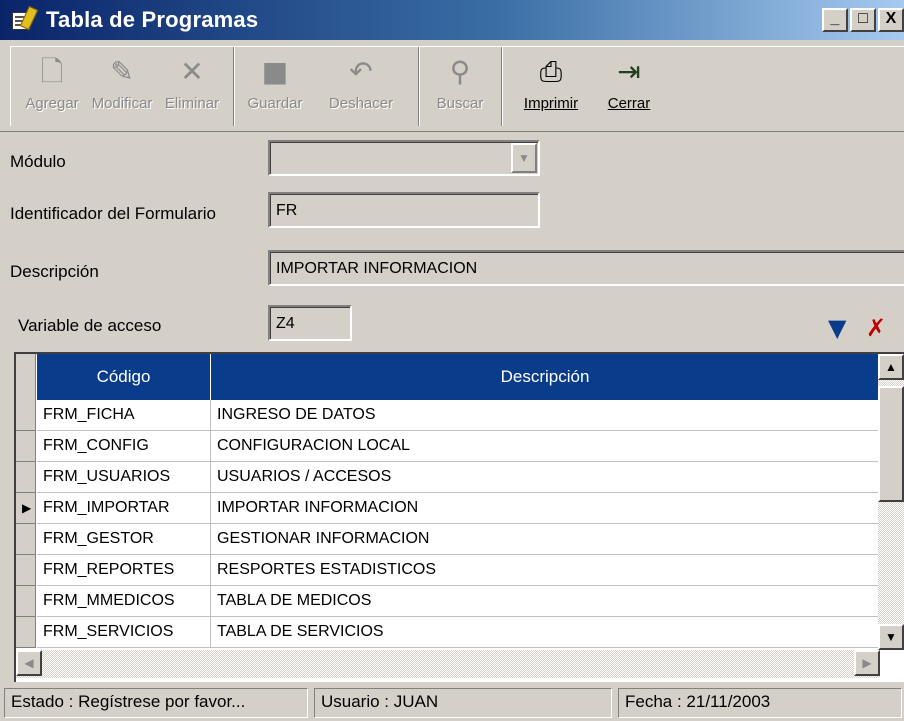  I want to click on delete-icon: ✕, so click(192, 71).